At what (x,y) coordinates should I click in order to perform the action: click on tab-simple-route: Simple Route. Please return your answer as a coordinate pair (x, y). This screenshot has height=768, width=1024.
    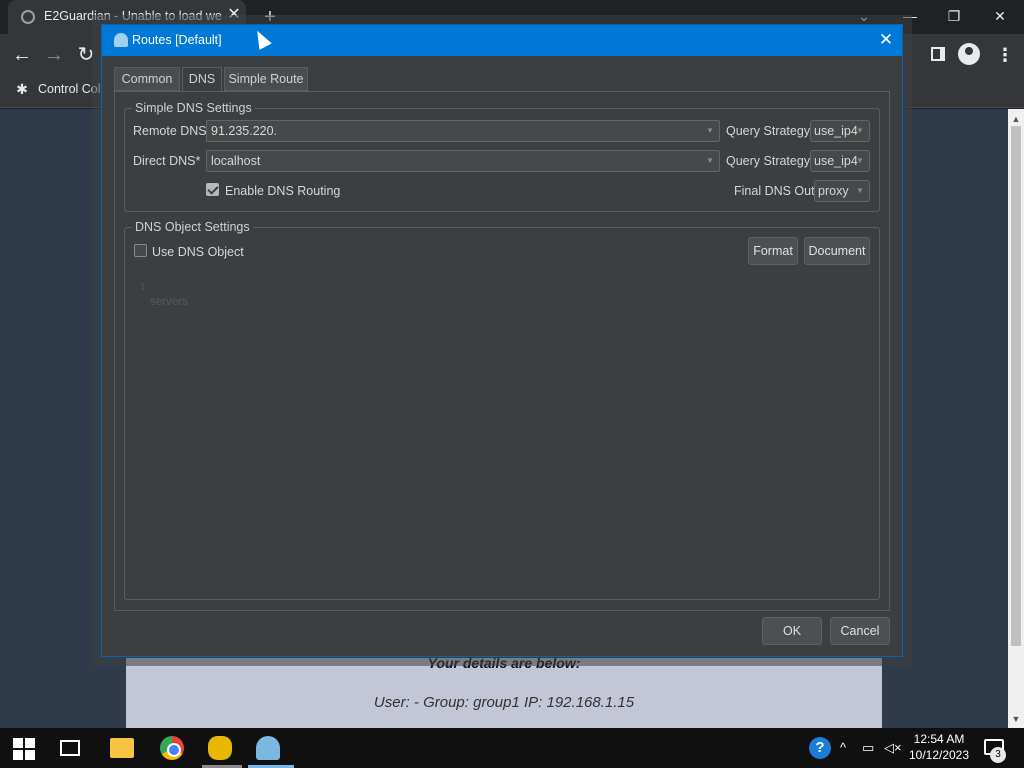
    Looking at the image, I should click on (266, 79).